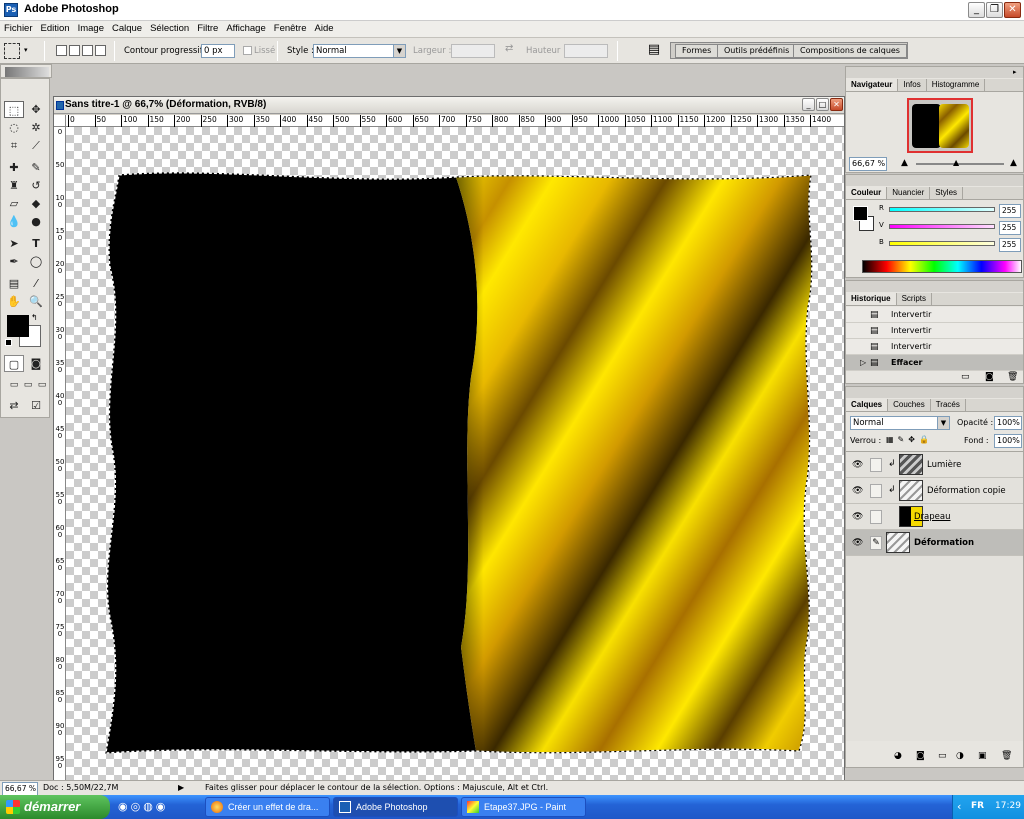 This screenshot has width=1024, height=819. What do you see at coordinates (207, 28) in the screenshot?
I see `menu-filtre: Filtre` at bounding box center [207, 28].